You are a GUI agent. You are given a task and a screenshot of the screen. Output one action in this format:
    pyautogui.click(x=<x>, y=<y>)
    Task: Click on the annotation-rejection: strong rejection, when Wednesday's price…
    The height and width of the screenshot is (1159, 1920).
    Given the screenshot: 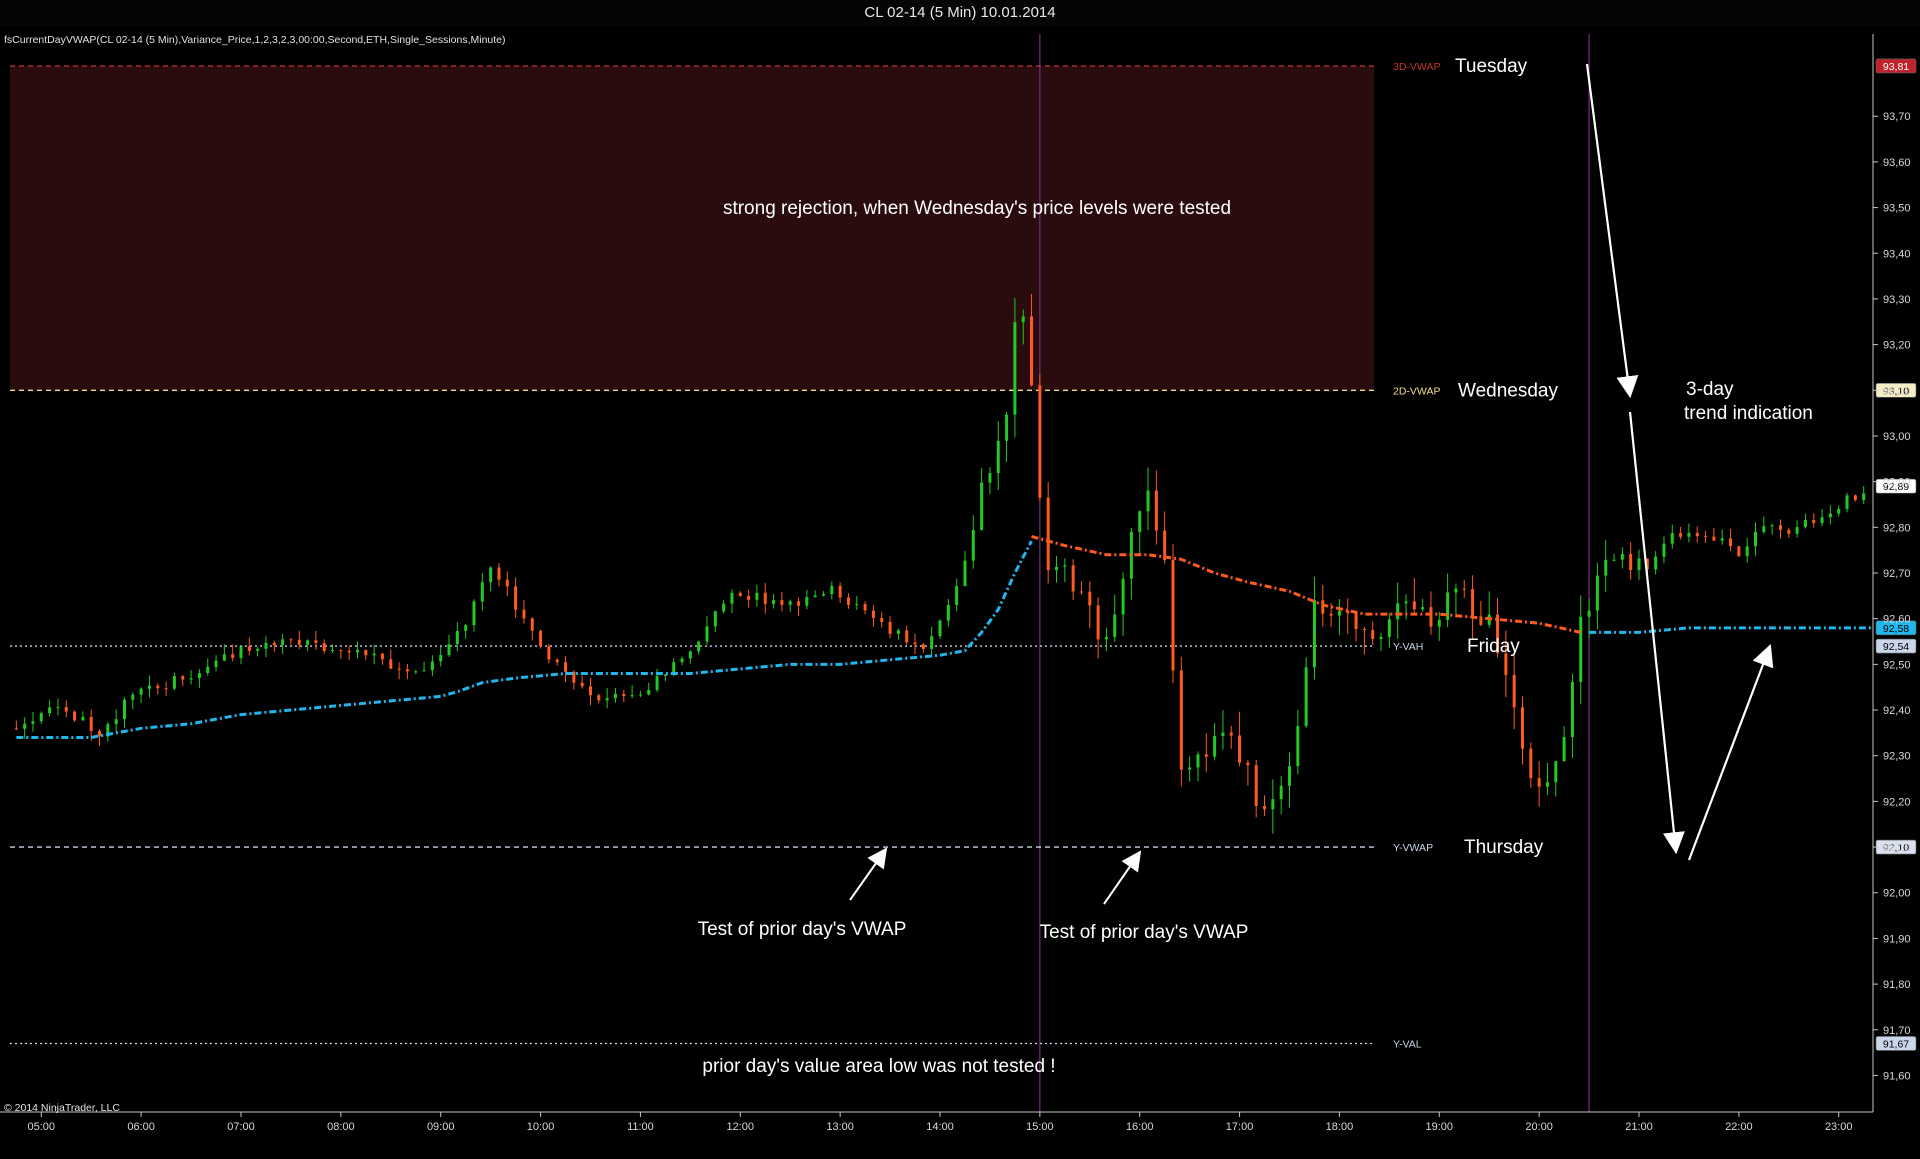 What is the action you would take?
    pyautogui.click(x=977, y=208)
    